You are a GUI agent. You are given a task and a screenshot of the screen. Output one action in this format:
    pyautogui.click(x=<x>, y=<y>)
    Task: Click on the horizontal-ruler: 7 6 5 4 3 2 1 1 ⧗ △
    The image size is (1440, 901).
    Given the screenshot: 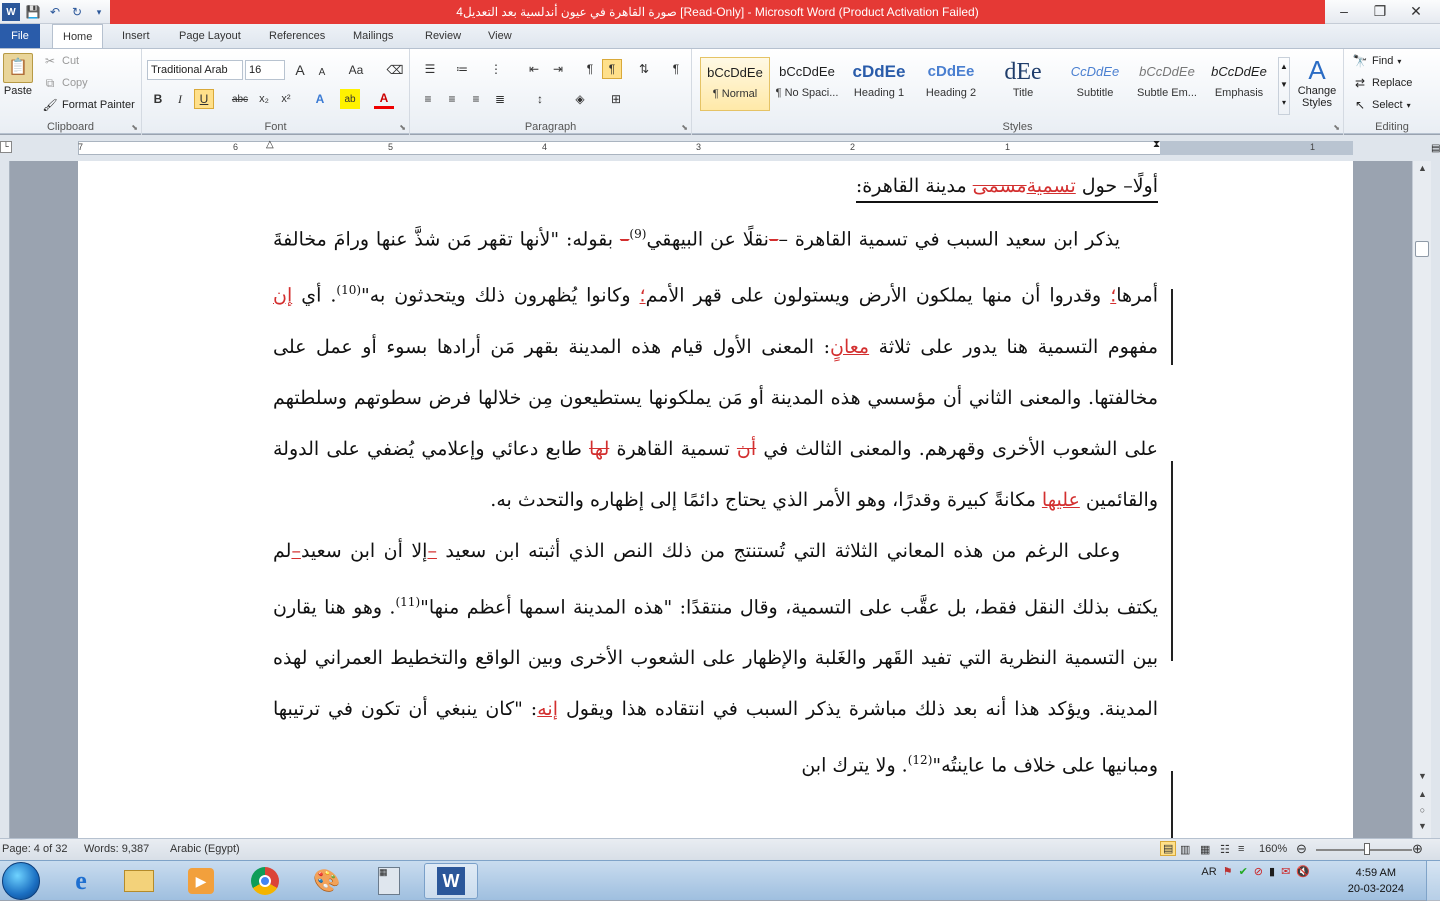 What is the action you would take?
    pyautogui.click(x=720, y=148)
    